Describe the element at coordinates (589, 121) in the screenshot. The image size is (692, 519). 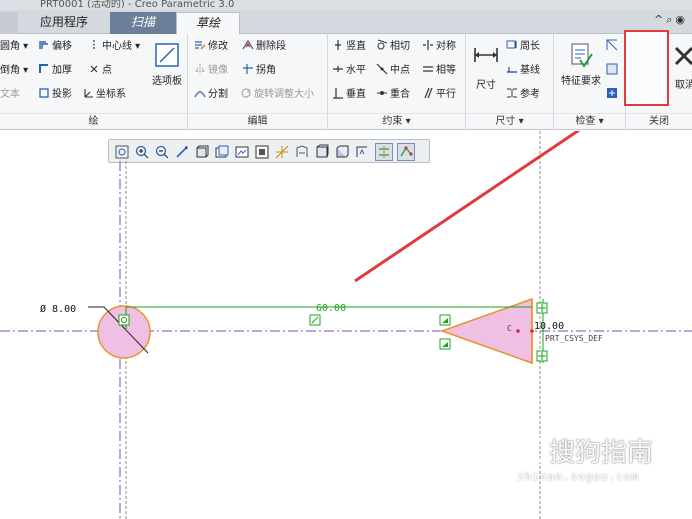
I see `group-inspect-label-wrap: 检查 ▾` at that location.